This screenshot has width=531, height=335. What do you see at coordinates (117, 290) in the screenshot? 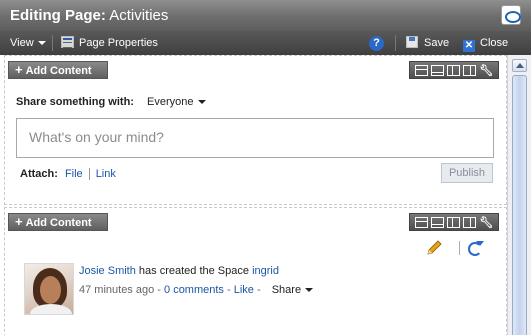
I see `activity-timestamp: 47 minutes ago` at bounding box center [117, 290].